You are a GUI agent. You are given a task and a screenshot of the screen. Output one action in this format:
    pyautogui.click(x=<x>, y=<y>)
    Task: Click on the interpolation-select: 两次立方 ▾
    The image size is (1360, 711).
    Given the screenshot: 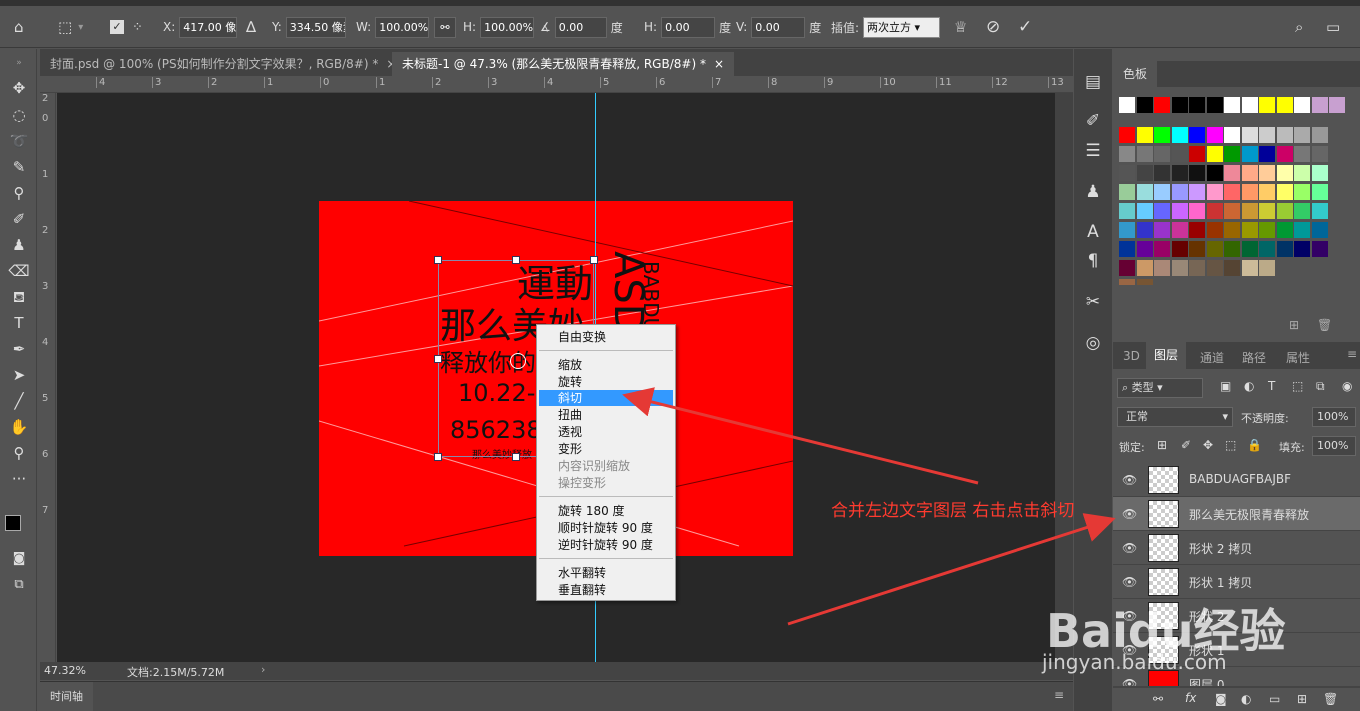 What is the action you would take?
    pyautogui.click(x=902, y=27)
    